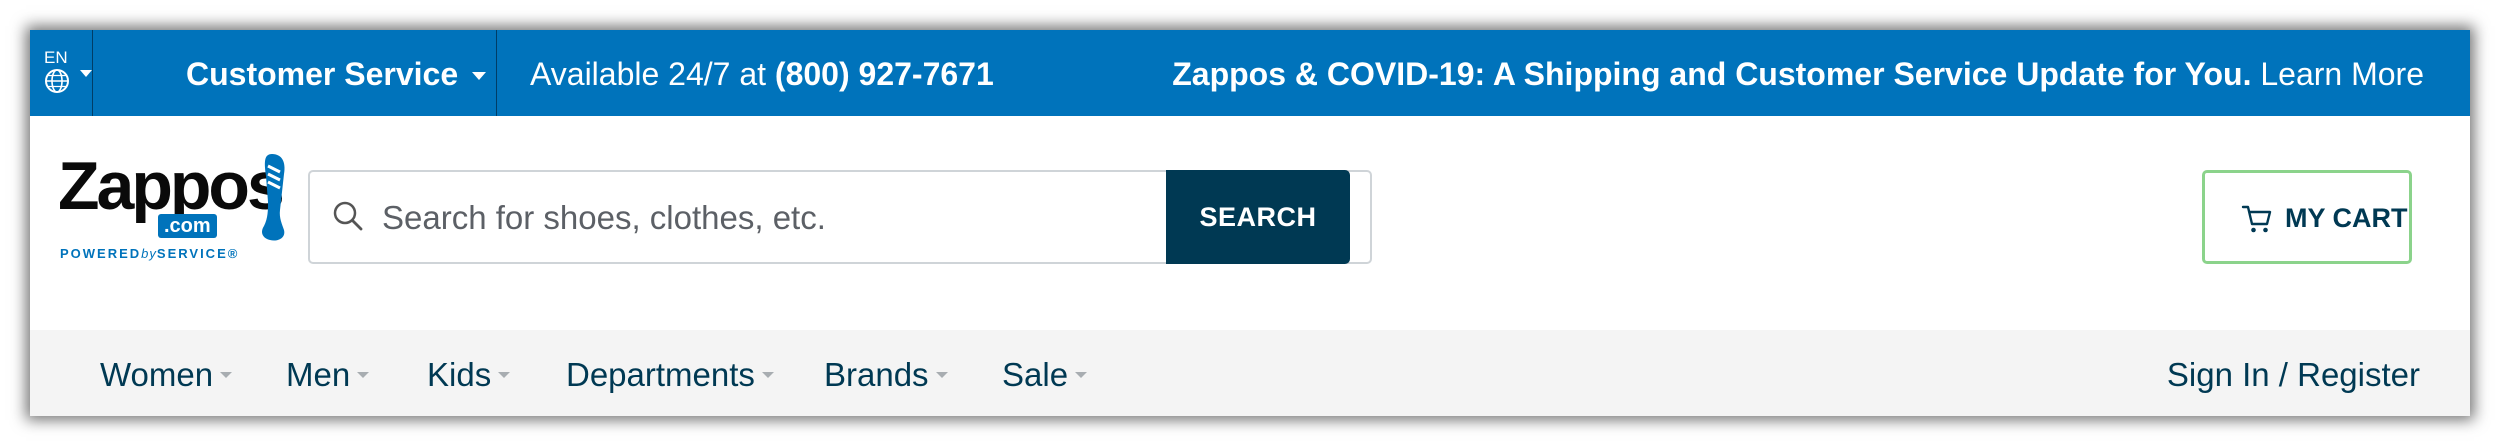  What do you see at coordinates (2346, 218) in the screenshot?
I see `cart-label: MY CART` at bounding box center [2346, 218].